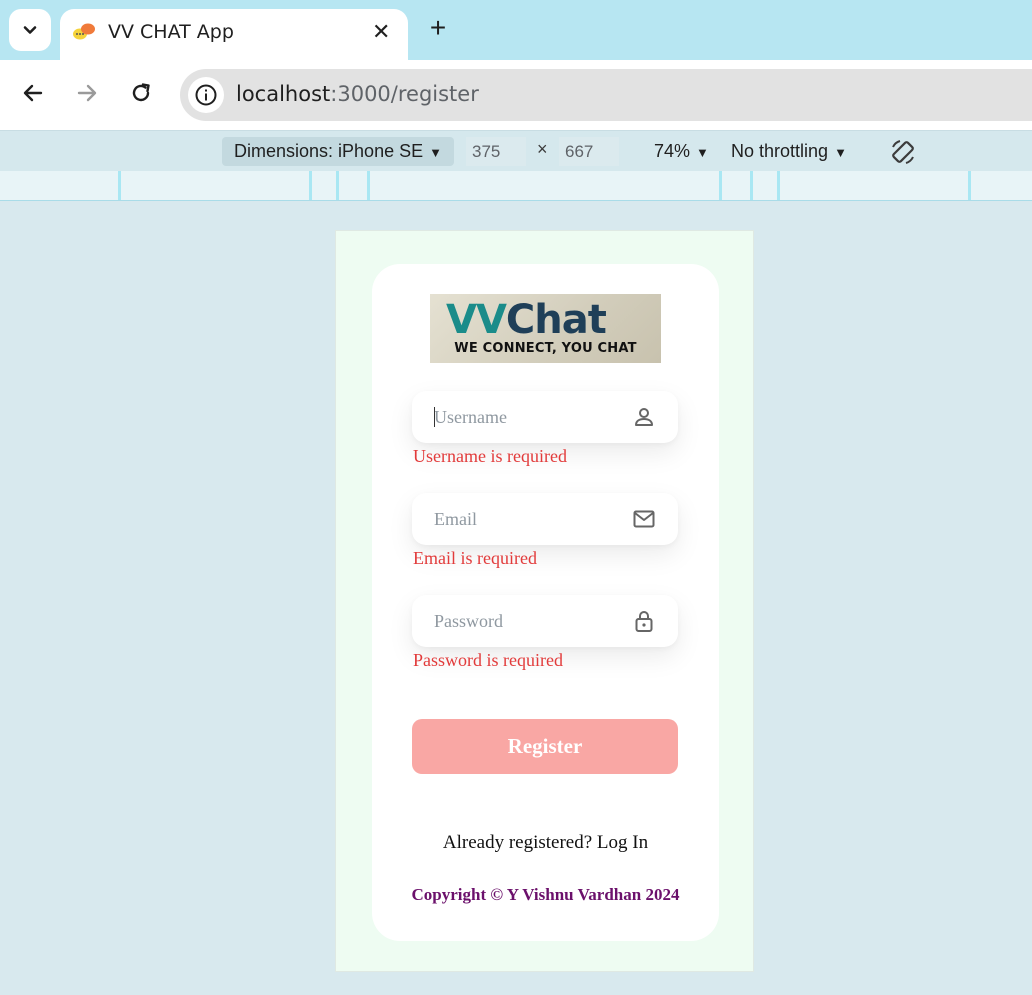  What do you see at coordinates (490, 456) in the screenshot?
I see `username-error: Username is required` at bounding box center [490, 456].